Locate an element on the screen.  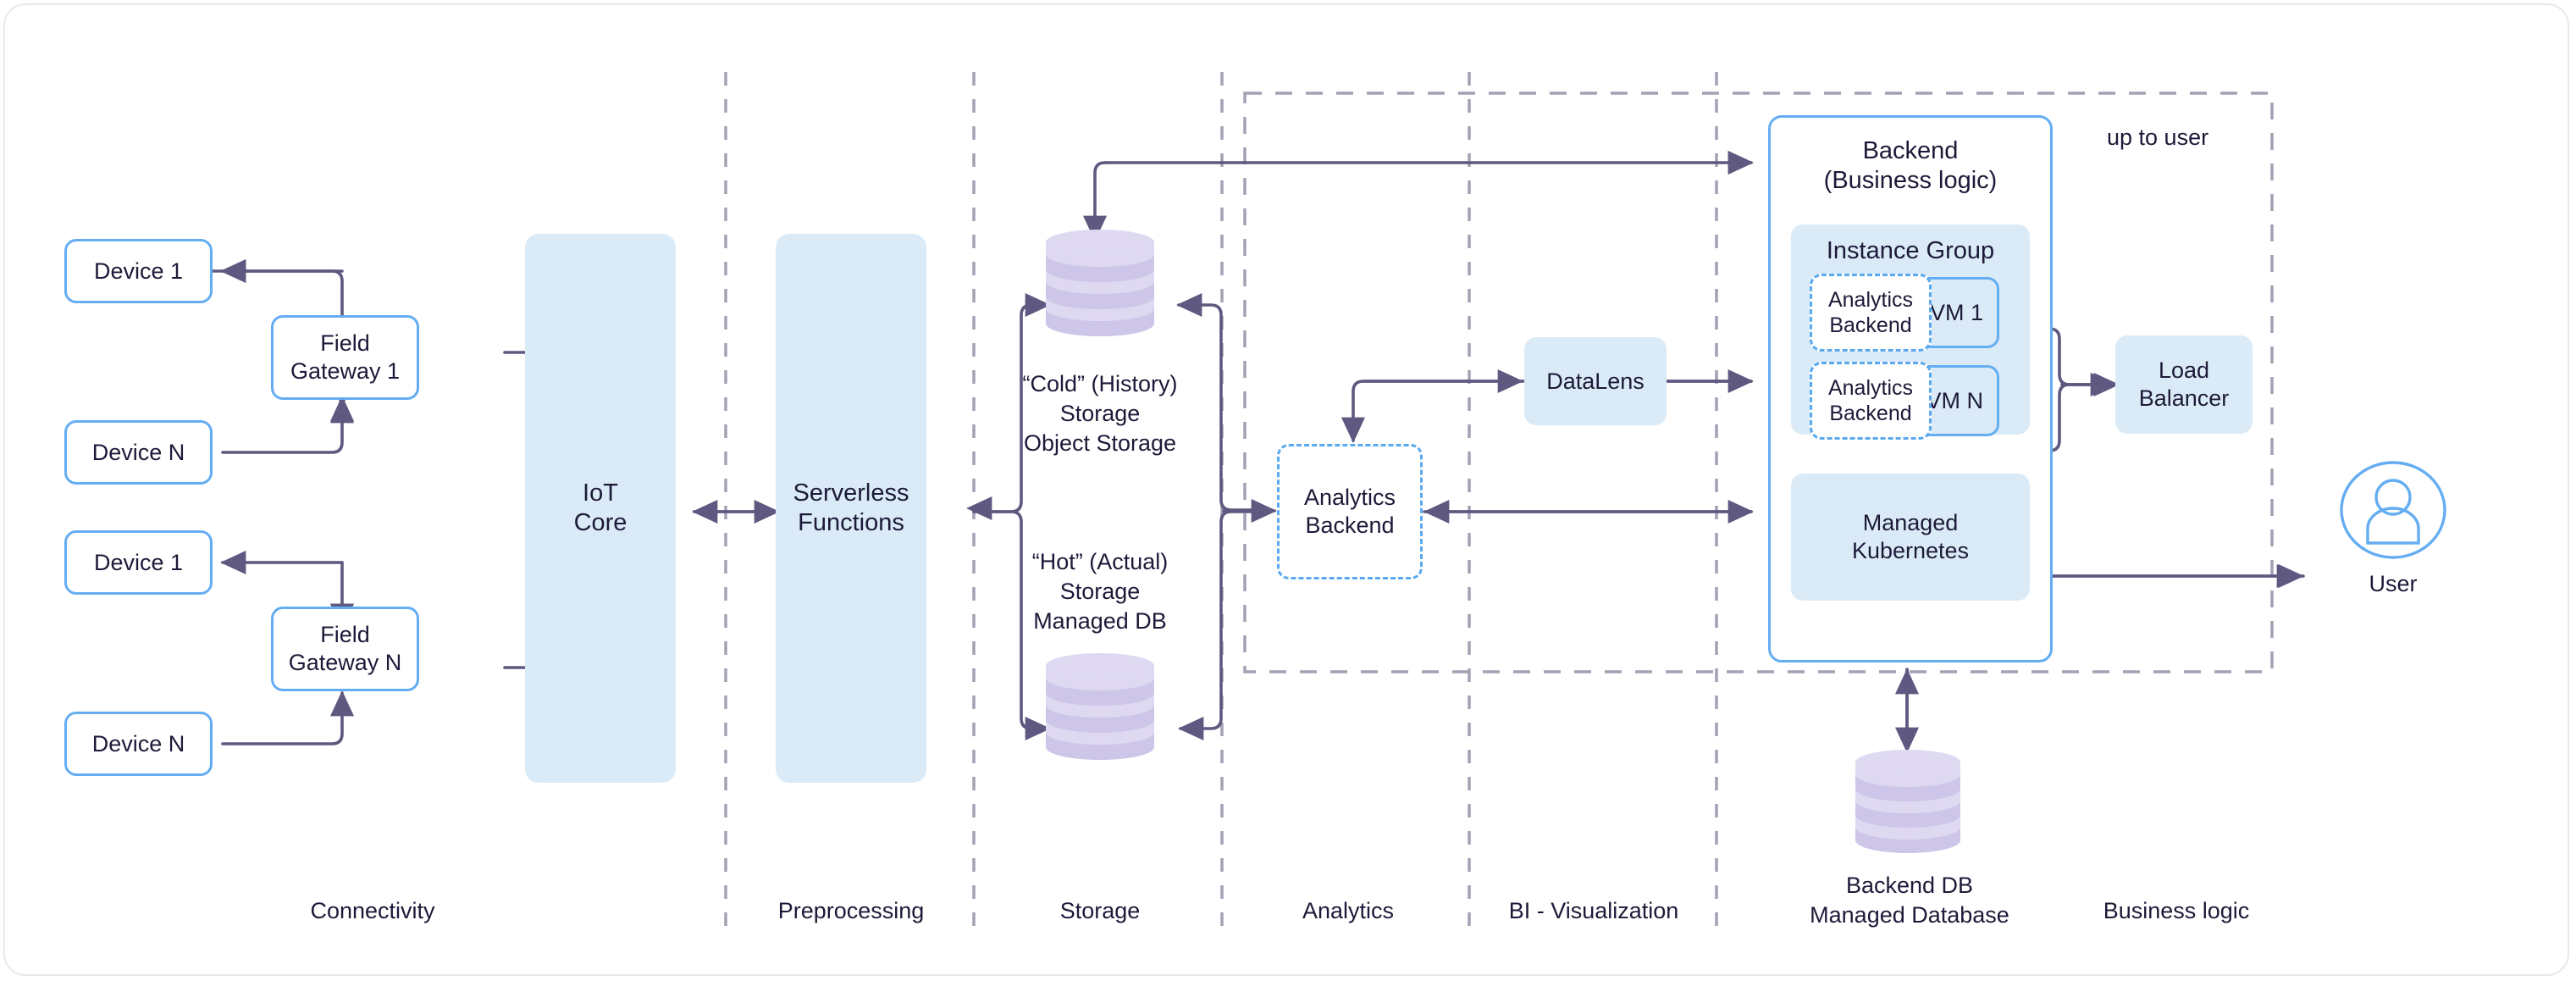
vm-1-analytics-backend: Analytics Backend is located at coordinates (1871, 313).